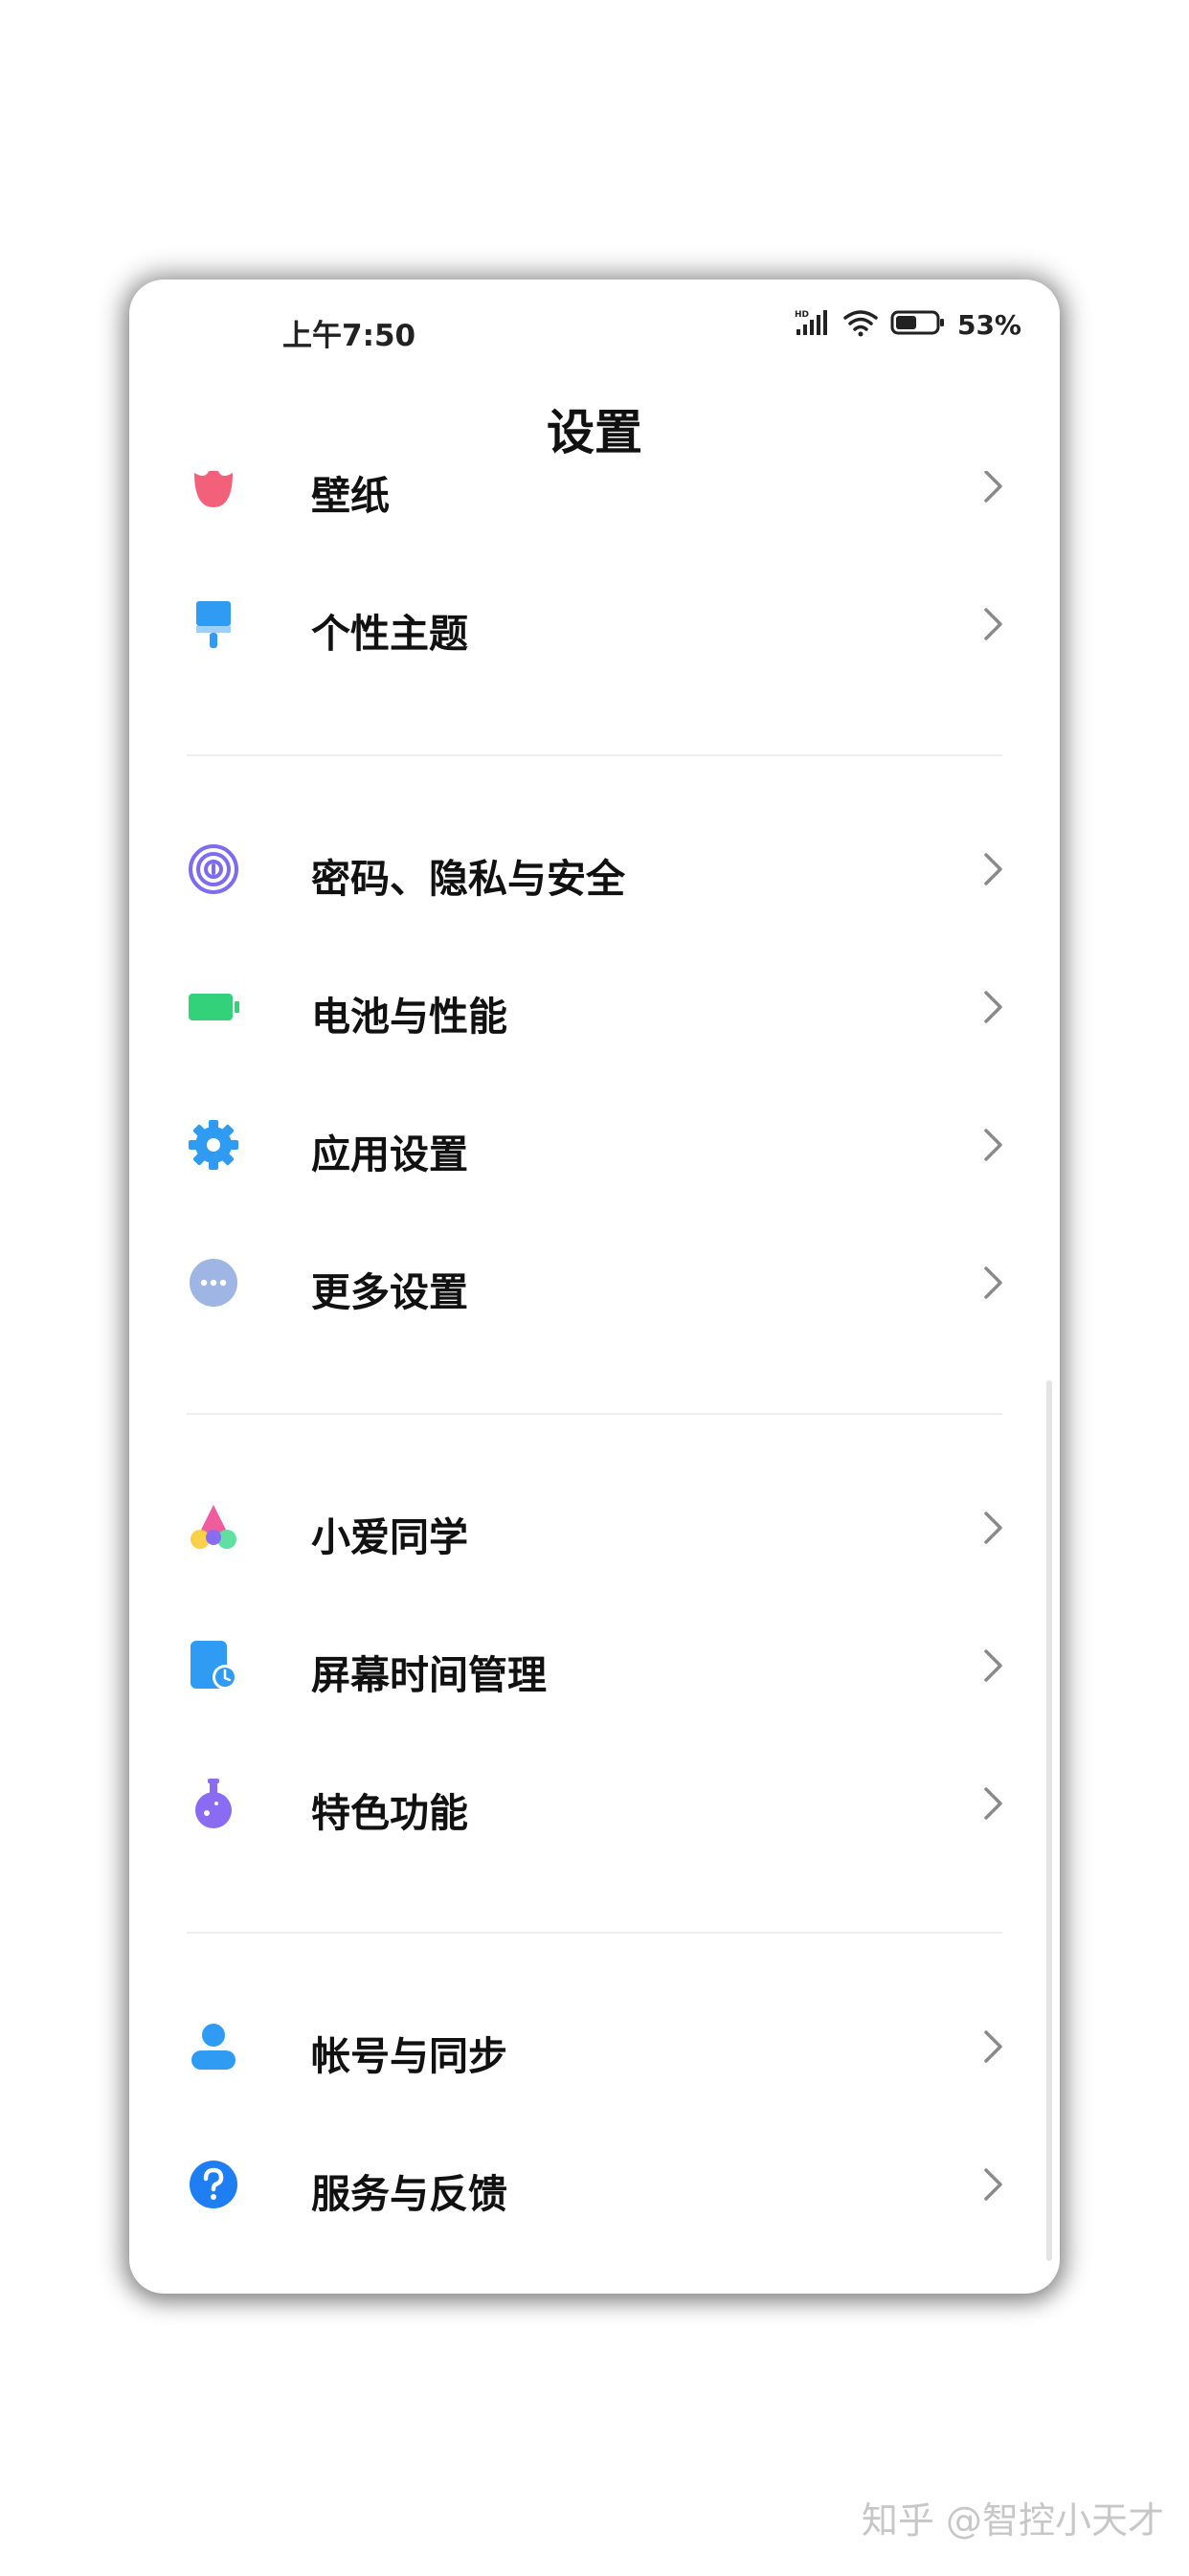 The width and height of the screenshot is (1189, 2576). What do you see at coordinates (213, 1145) in the screenshot?
I see `gear-icon` at bounding box center [213, 1145].